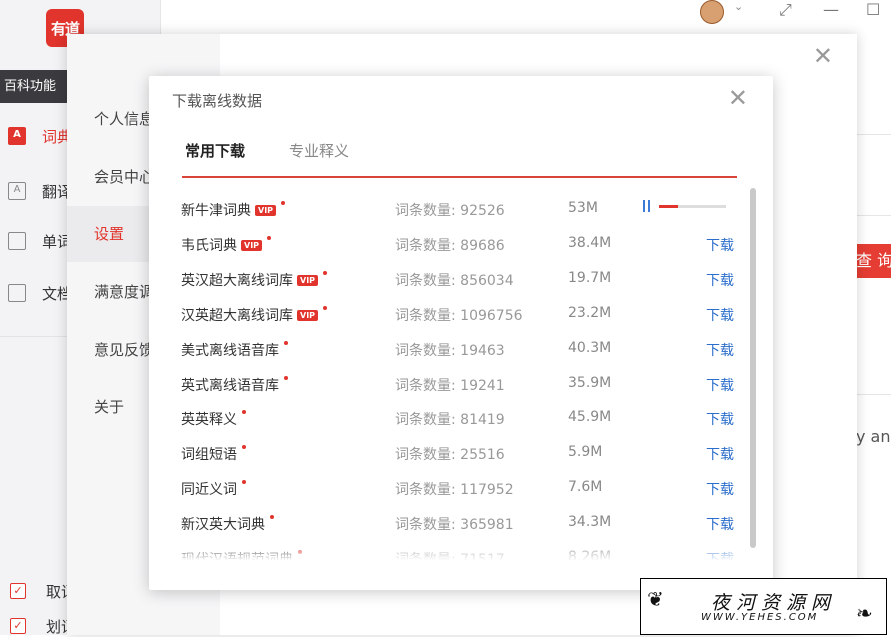  I want to click on dictionary-name-text: 汉英超大离线词库, so click(237, 315).